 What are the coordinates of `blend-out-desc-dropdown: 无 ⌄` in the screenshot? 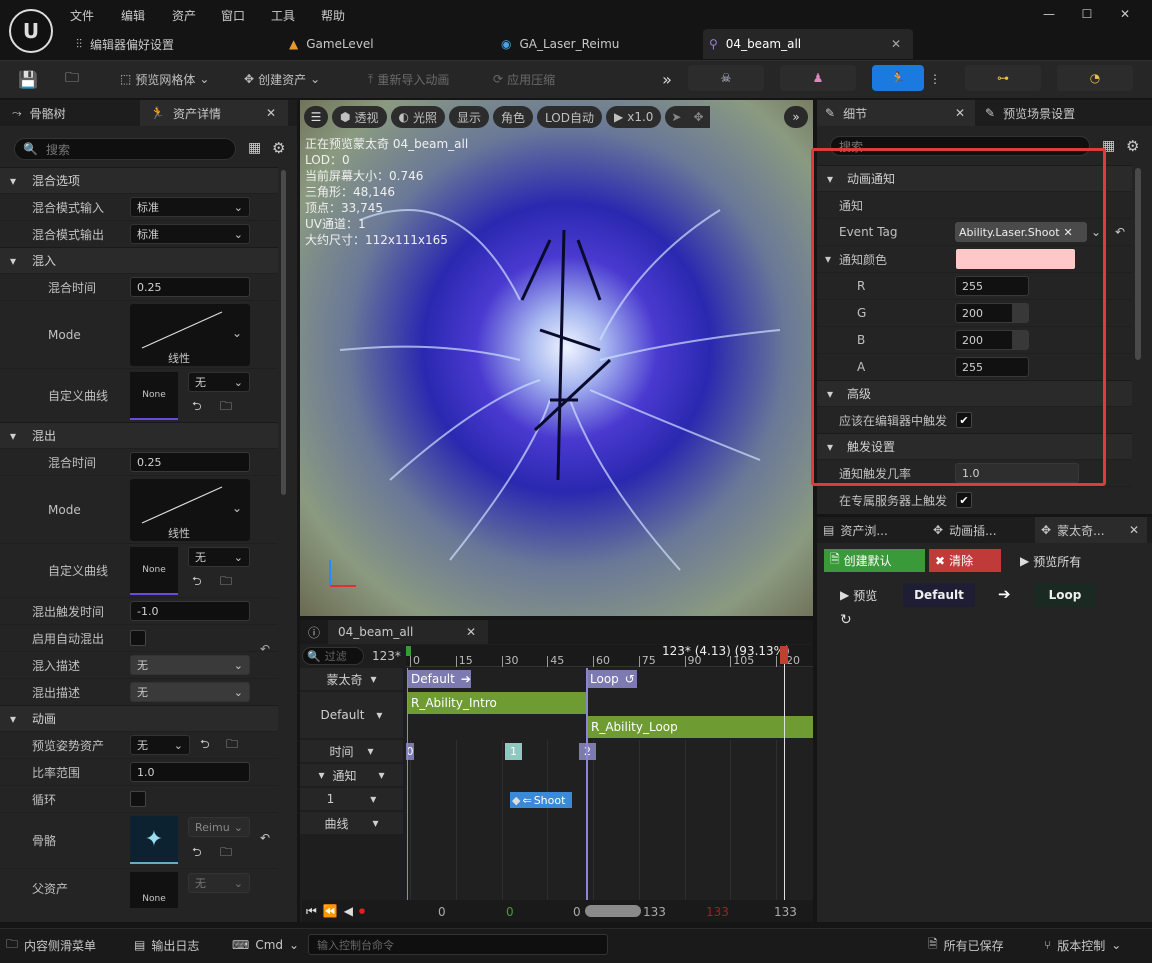 It's located at (190, 692).